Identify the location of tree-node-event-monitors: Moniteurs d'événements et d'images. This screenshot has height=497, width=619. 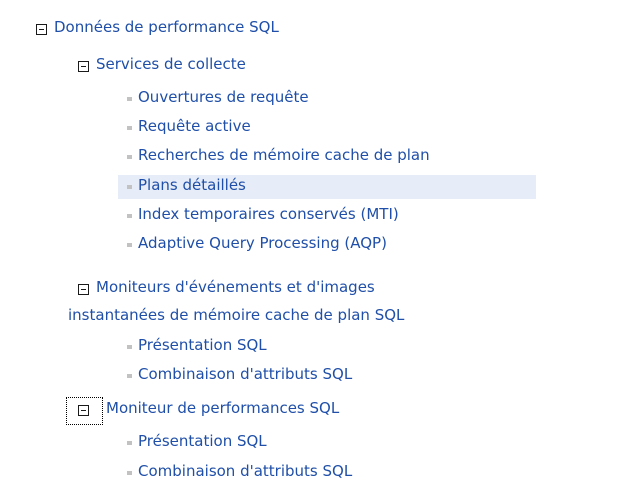
(235, 287).